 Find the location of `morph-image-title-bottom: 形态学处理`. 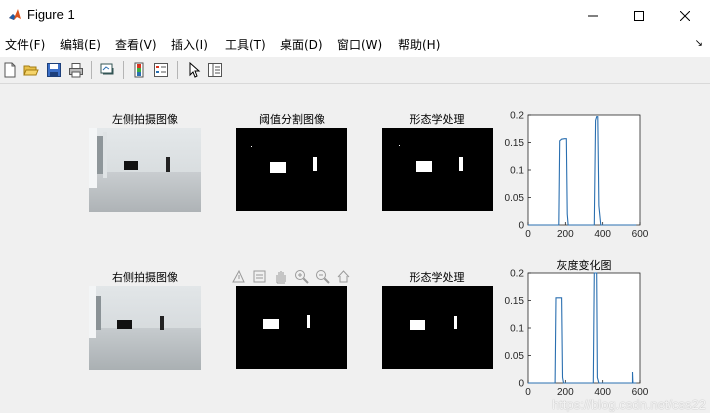

morph-image-title-bottom: 形态学处理 is located at coordinates (437, 277).